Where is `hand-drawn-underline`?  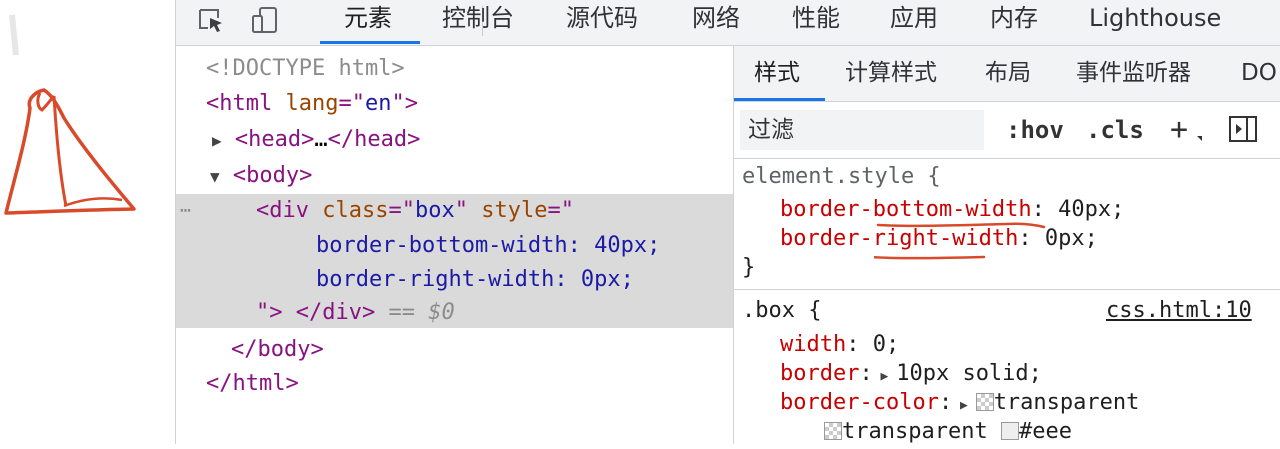
hand-drawn-underline is located at coordinates (960, 241).